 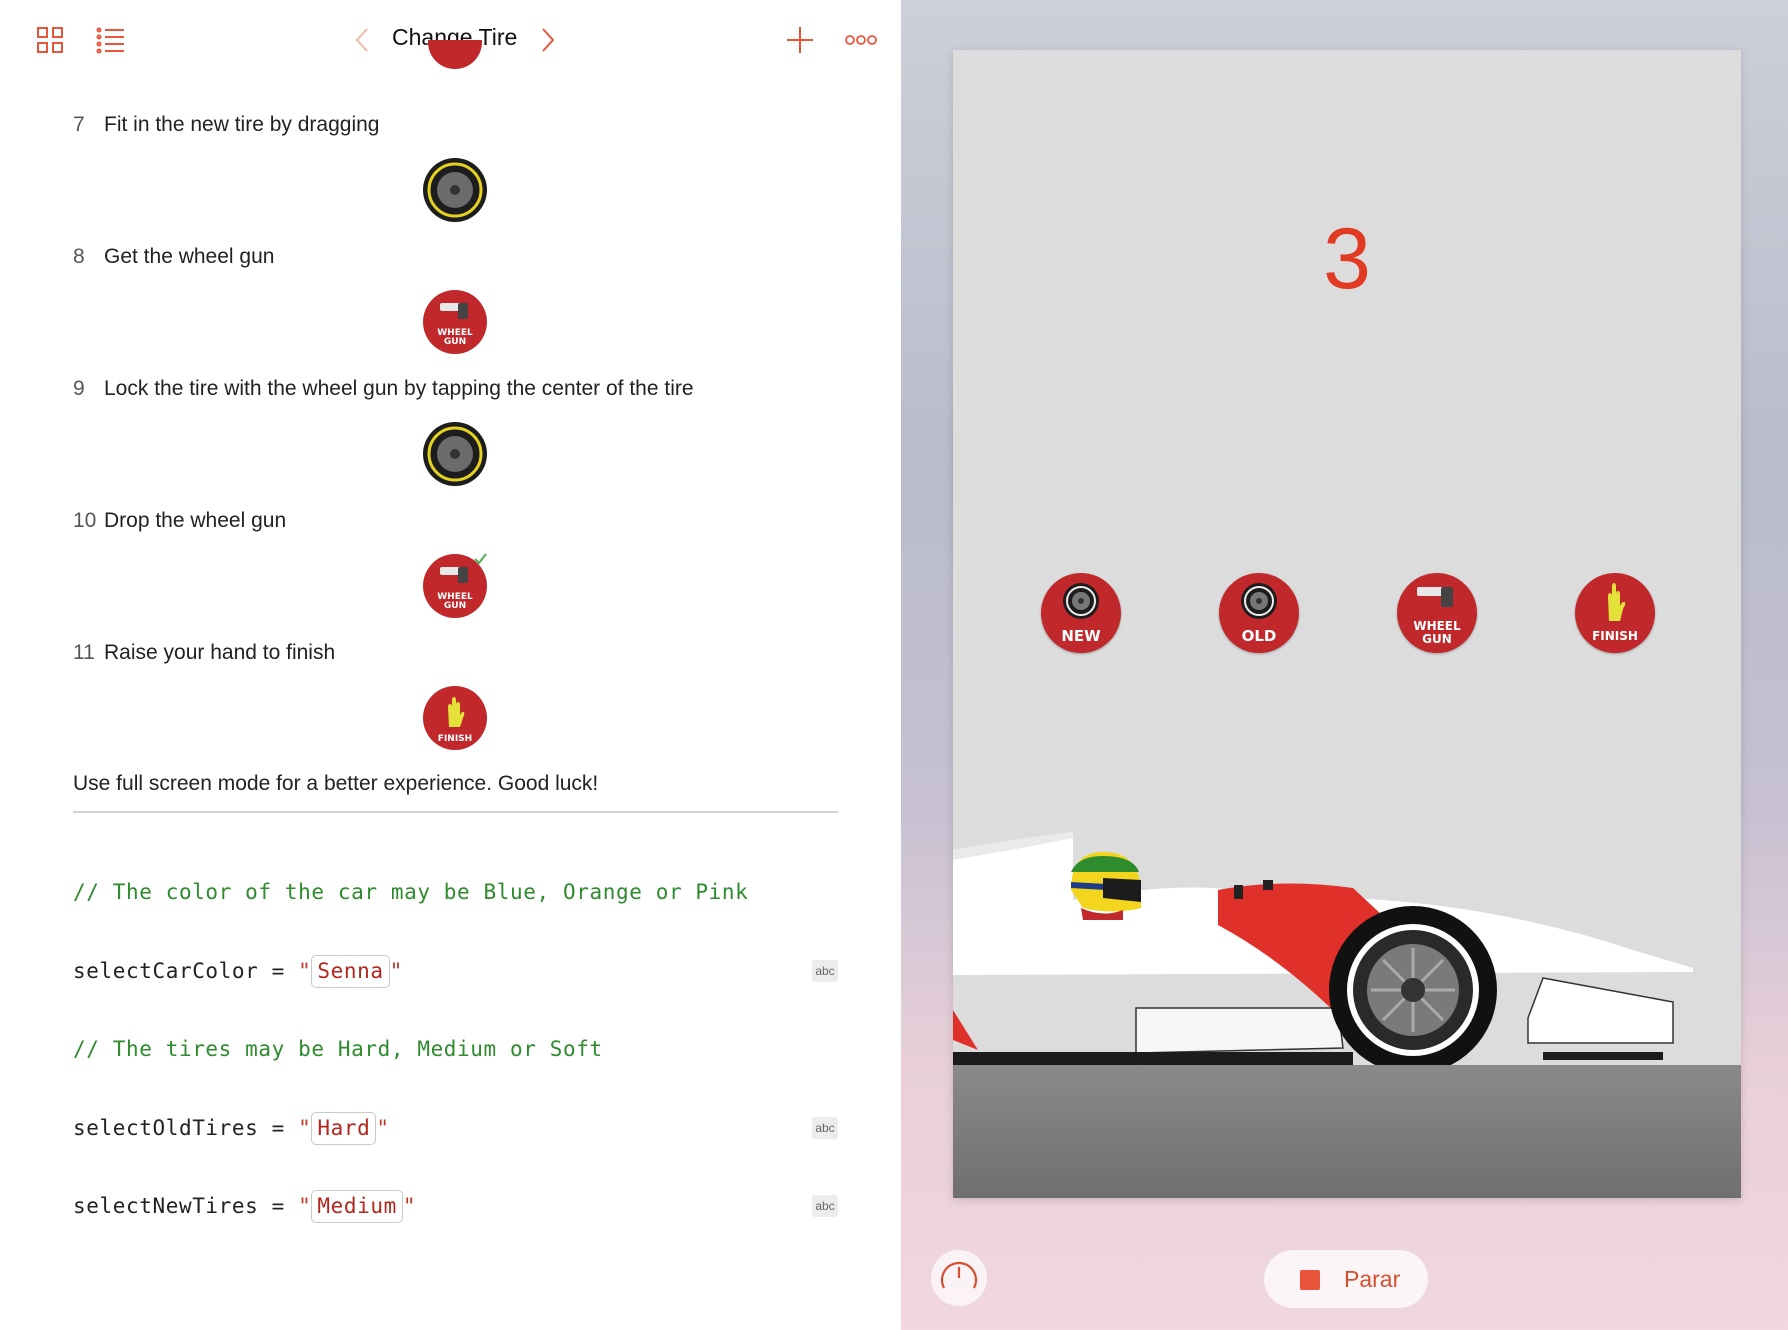 I want to click on old-tire-button: OLD, so click(x=1259, y=613).